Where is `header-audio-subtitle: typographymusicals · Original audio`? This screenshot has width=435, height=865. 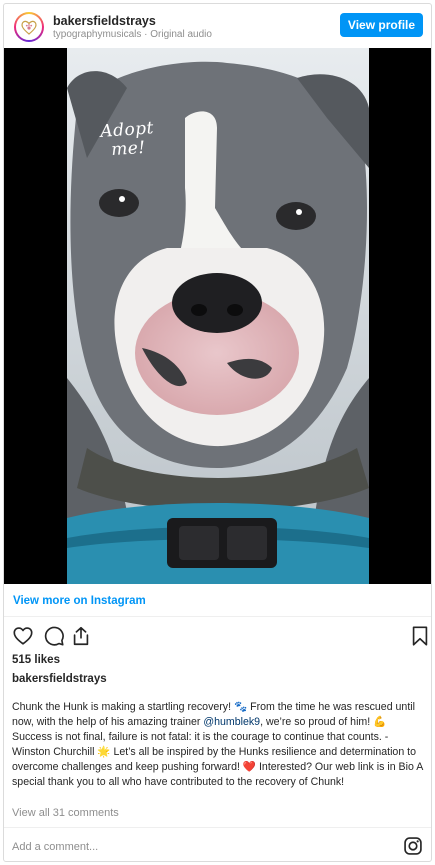
header-audio-subtitle: typographymusicals · Original audio is located at coordinates (132, 34).